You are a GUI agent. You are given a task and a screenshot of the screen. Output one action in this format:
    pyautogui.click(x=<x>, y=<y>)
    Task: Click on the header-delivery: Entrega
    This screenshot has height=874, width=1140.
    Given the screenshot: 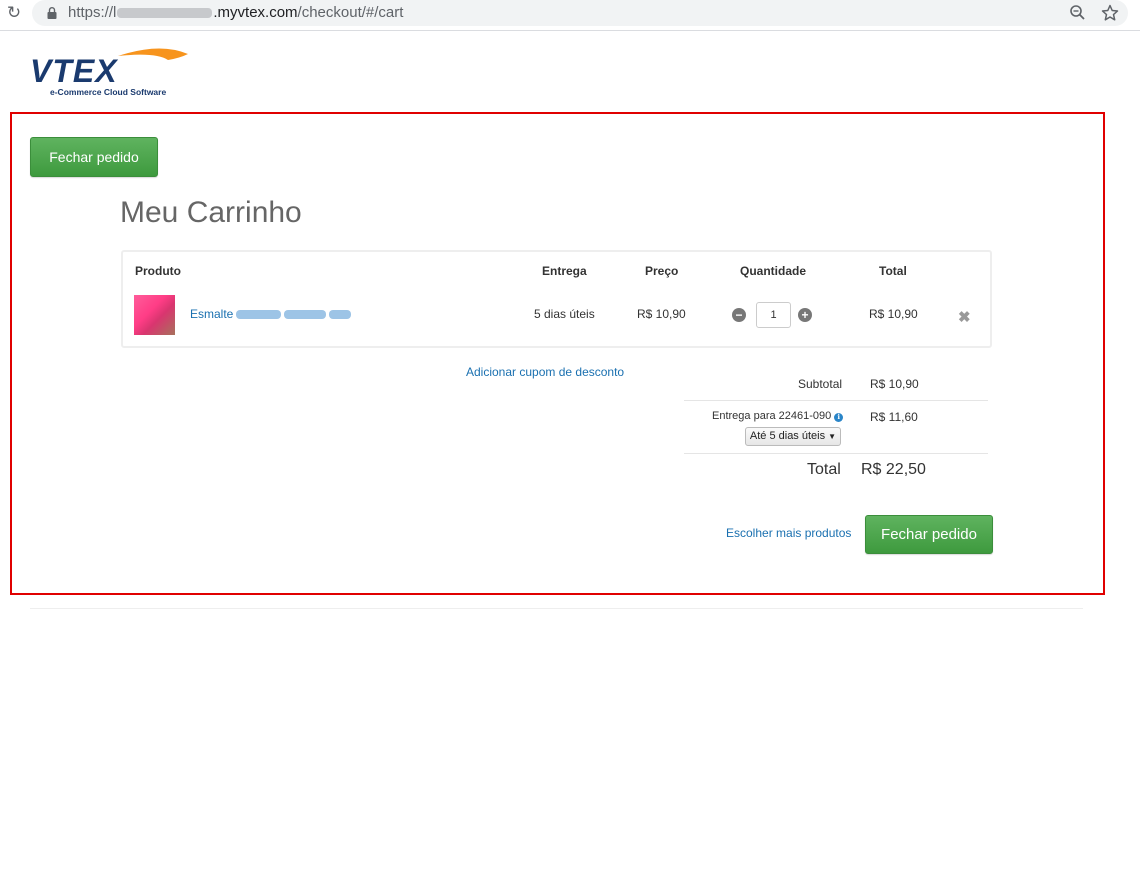 What is the action you would take?
    pyautogui.click(x=564, y=271)
    